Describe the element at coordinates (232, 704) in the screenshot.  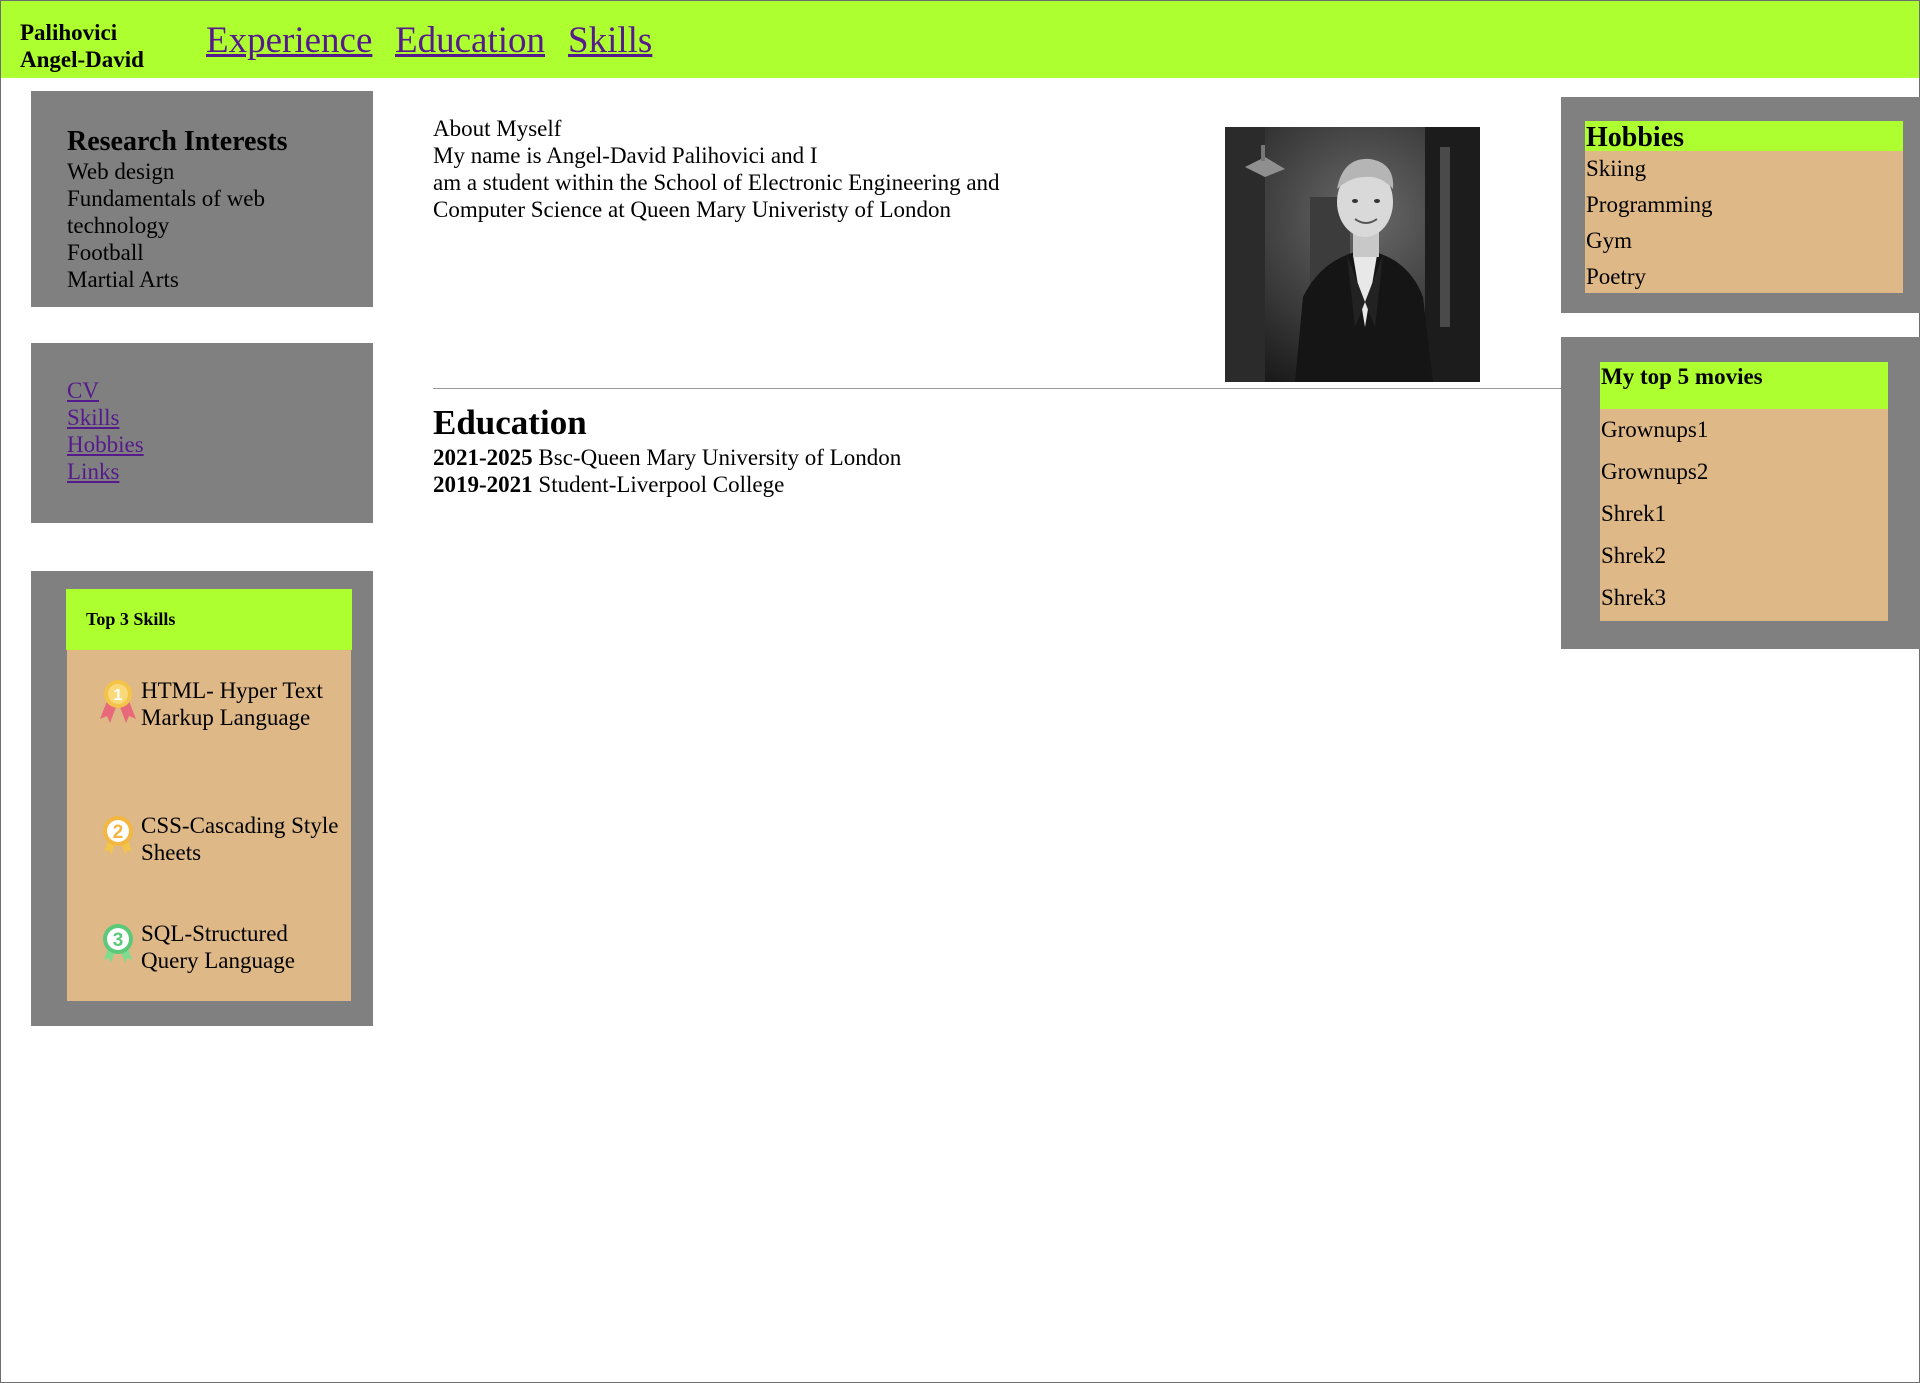
I see `skill-text: HTML- Hyper Text Markup Language` at that location.